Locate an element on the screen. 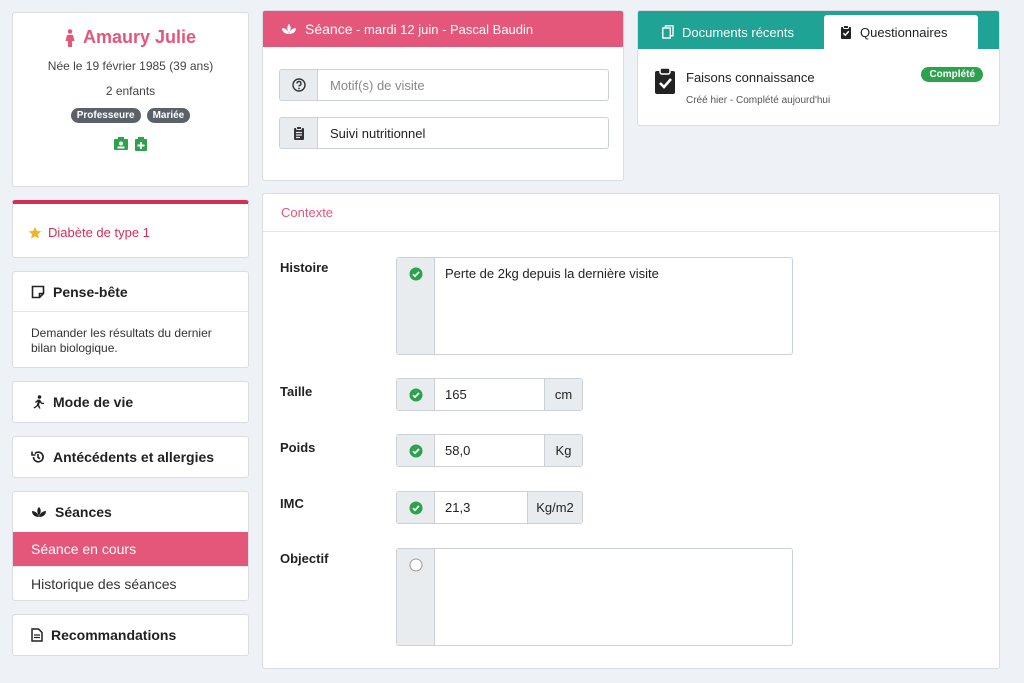 The width and height of the screenshot is (1024, 683). imc-input: 21,3 is located at coordinates (481, 507).